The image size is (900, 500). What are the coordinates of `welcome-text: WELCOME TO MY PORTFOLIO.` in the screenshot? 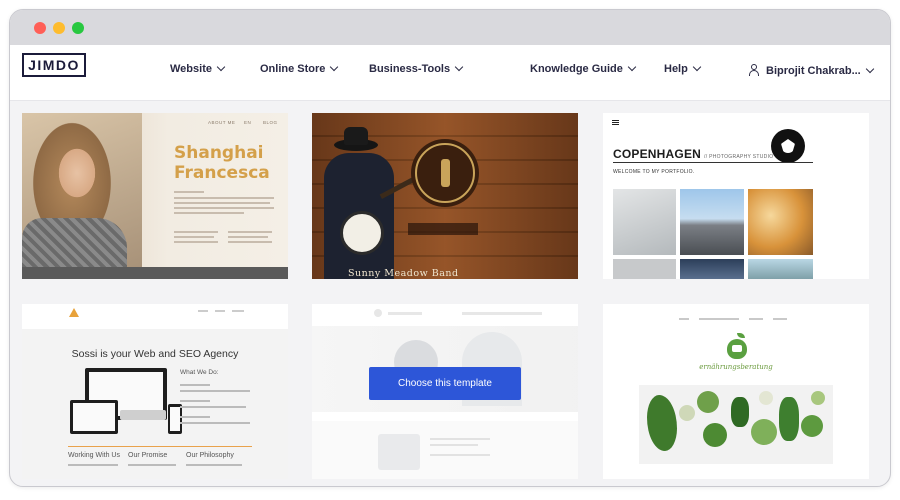 It's located at (654, 172).